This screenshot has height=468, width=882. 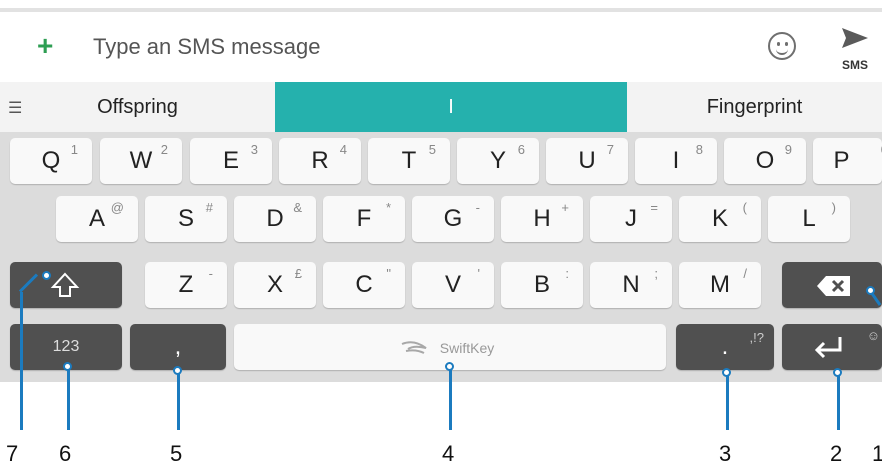 I want to click on key-c: C ", so click(x=364, y=285).